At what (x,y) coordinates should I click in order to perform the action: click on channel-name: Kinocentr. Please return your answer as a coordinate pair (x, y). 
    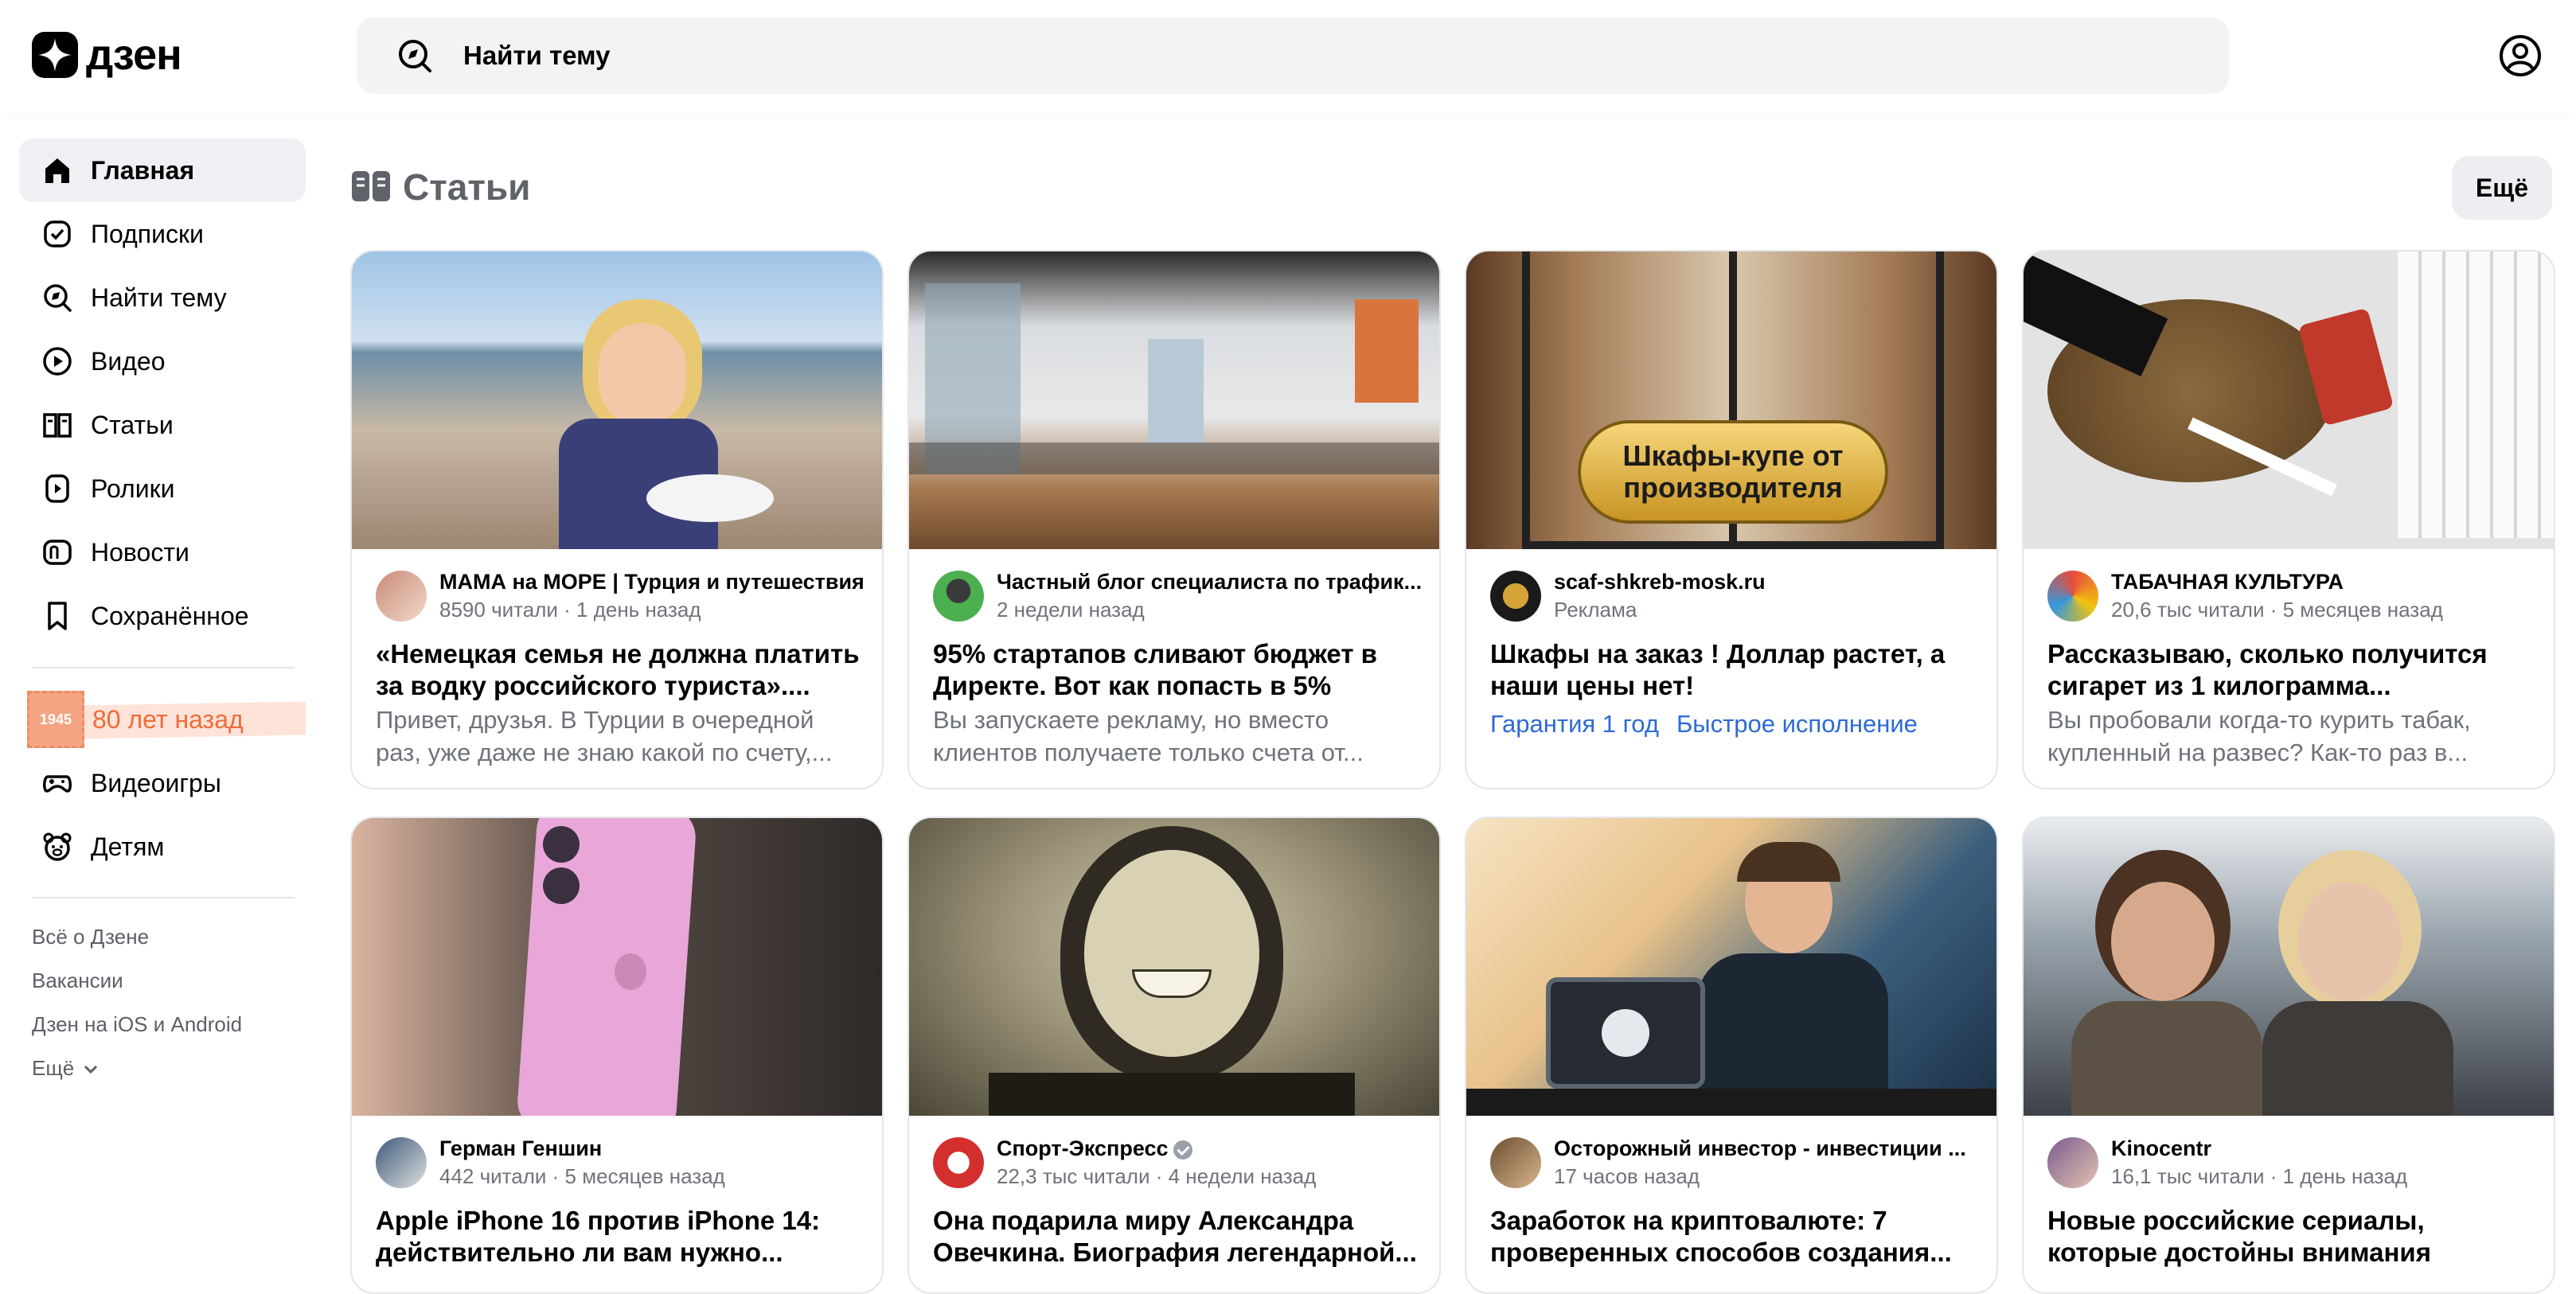
    Looking at the image, I should click on (2326, 1148).